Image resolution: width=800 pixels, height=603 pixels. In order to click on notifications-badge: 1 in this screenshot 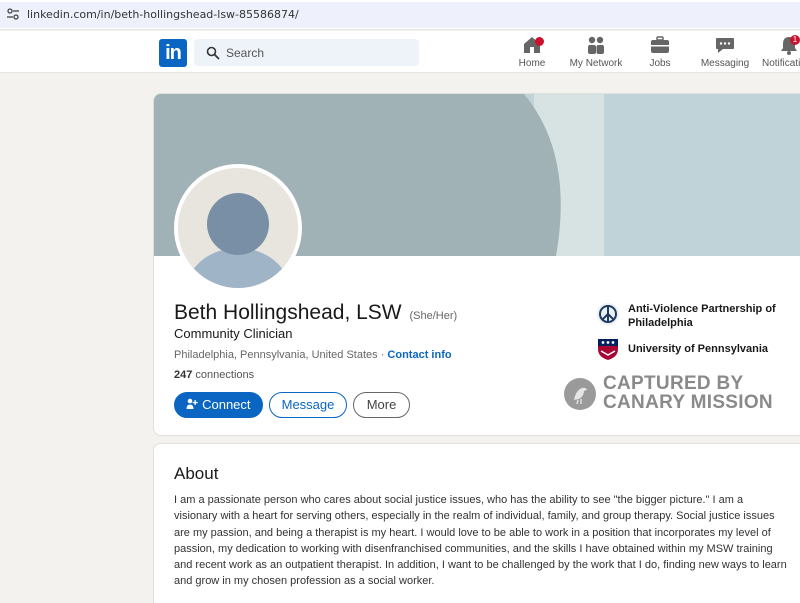, I will do `click(795, 40)`.